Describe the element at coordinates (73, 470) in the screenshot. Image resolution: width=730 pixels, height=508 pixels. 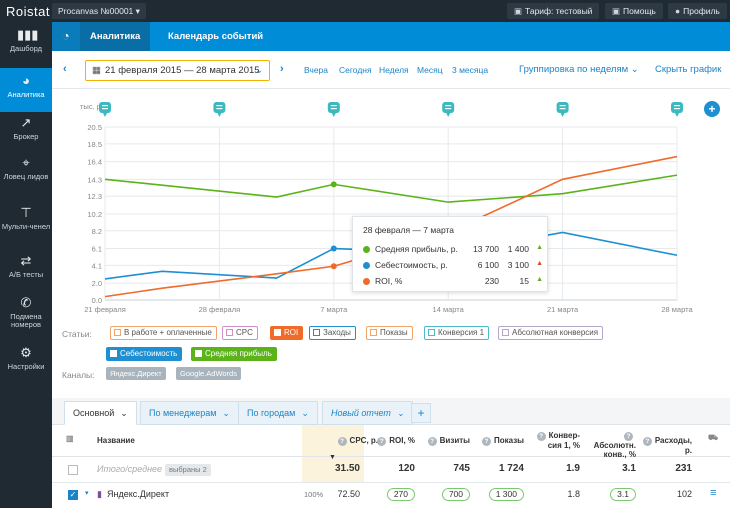
I see `select-all-checkbox` at that location.